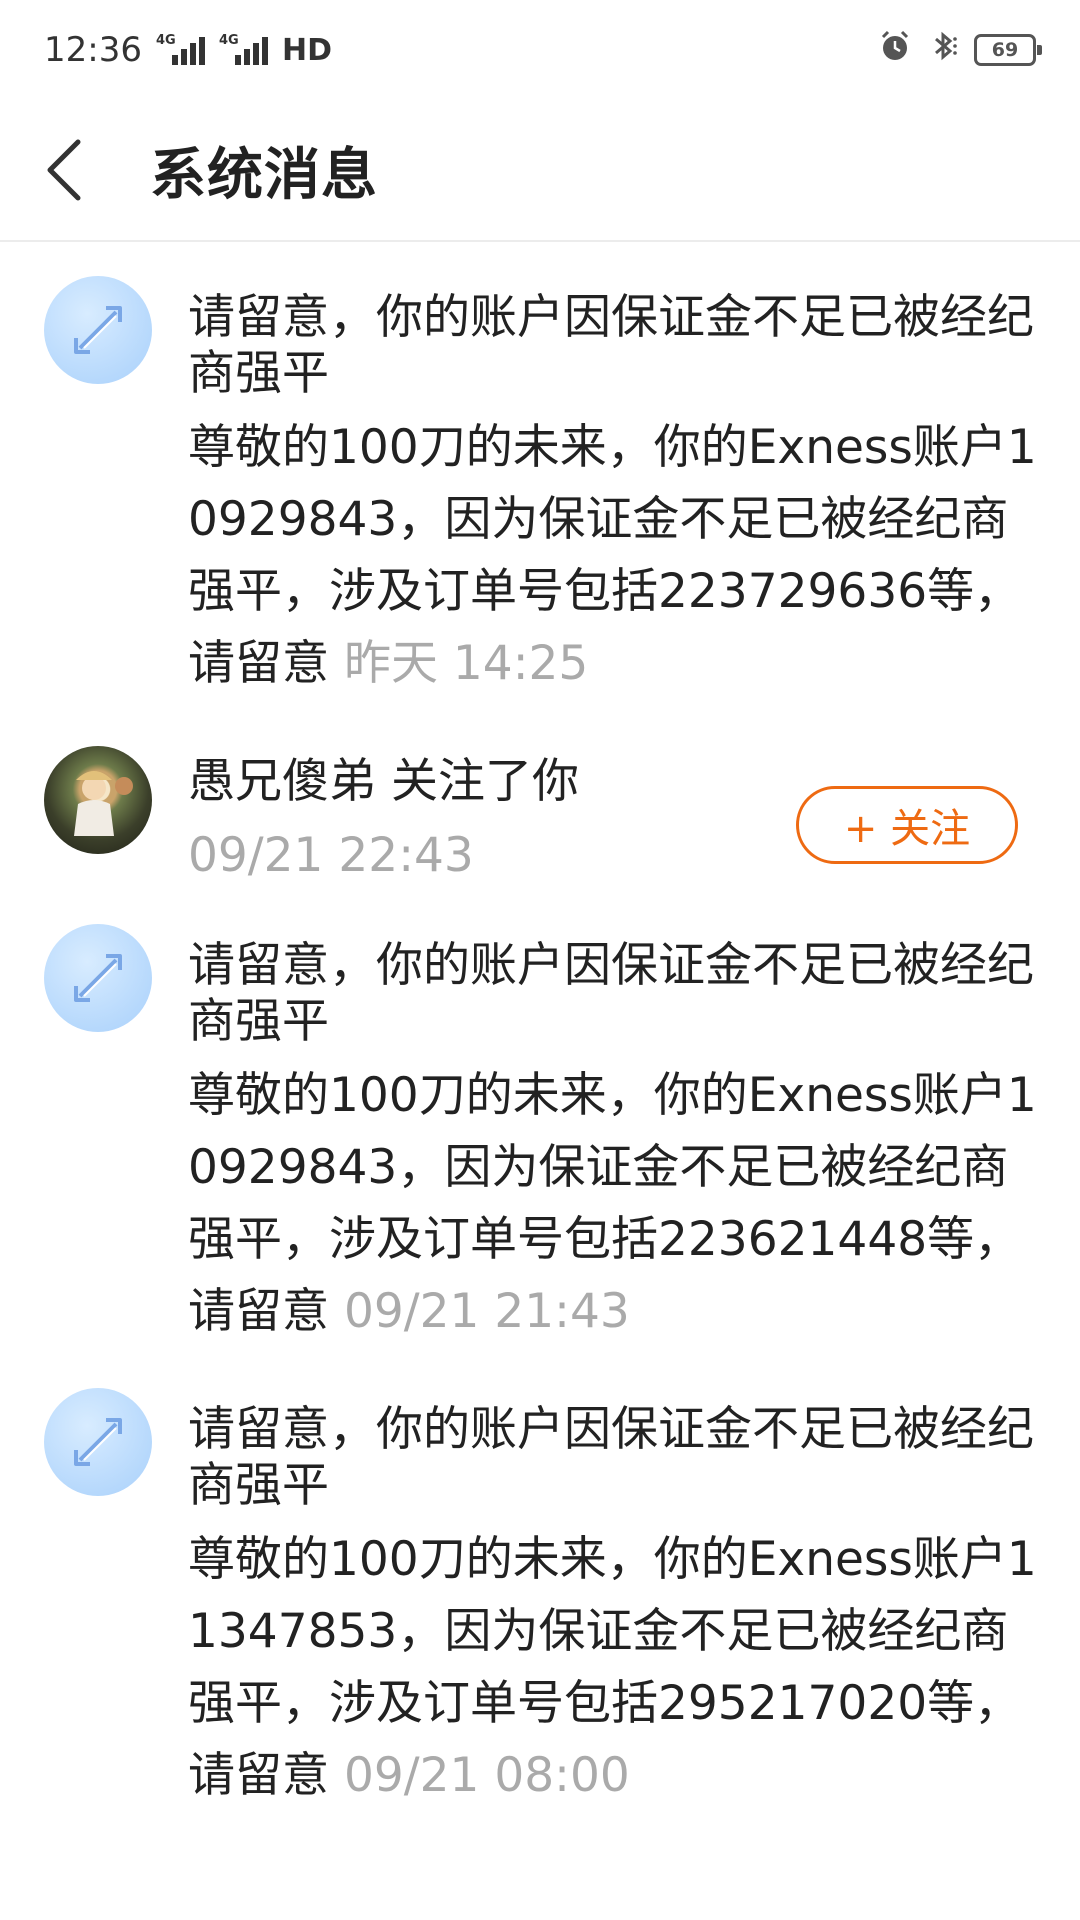 The height and width of the screenshot is (1920, 1080). Describe the element at coordinates (540, 171) in the screenshot. I see `nav-bar: 系统消息` at that location.